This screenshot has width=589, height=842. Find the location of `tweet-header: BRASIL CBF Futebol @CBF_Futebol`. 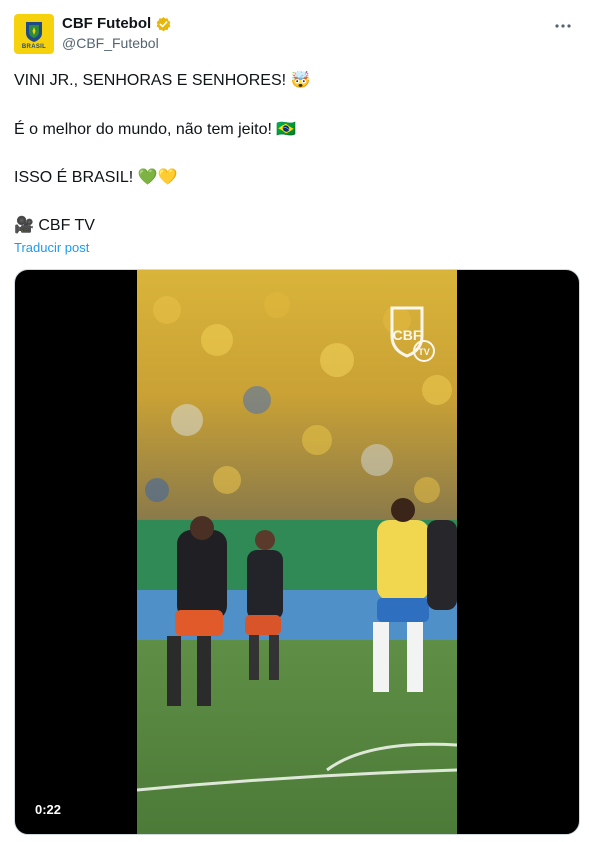

tweet-header: BRASIL CBF Futebol @CBF_Futebol is located at coordinates (294, 34).